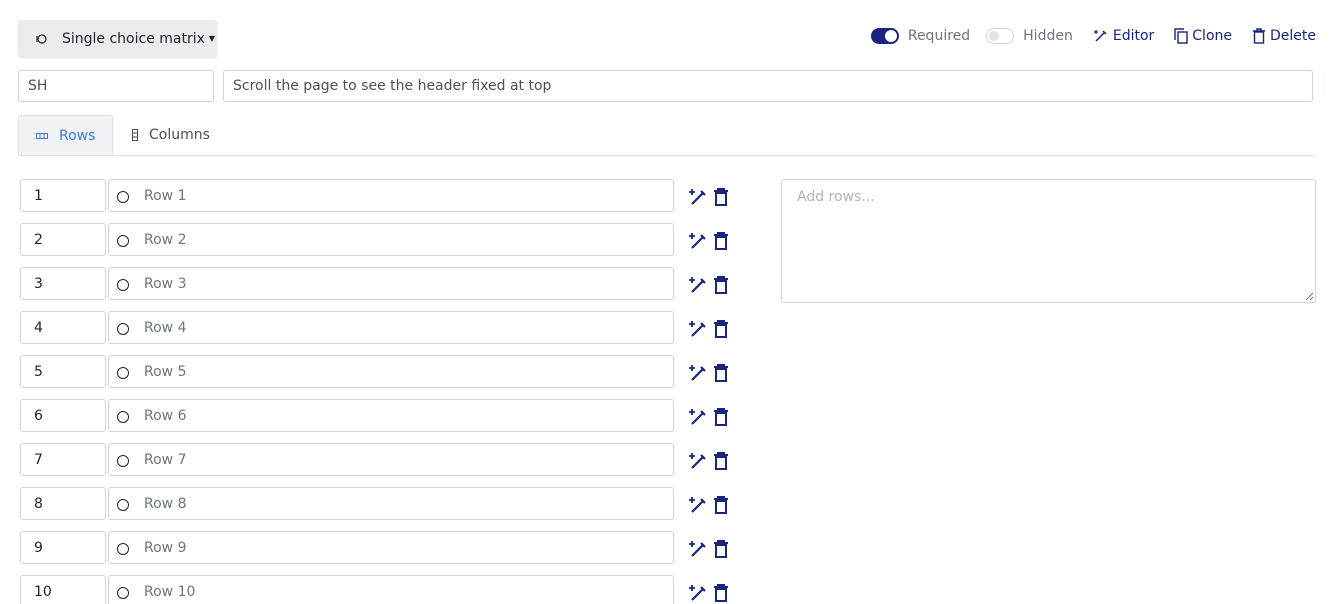 This screenshot has height=604, width=1335. I want to click on row-label-text: Row 9, so click(165, 547).